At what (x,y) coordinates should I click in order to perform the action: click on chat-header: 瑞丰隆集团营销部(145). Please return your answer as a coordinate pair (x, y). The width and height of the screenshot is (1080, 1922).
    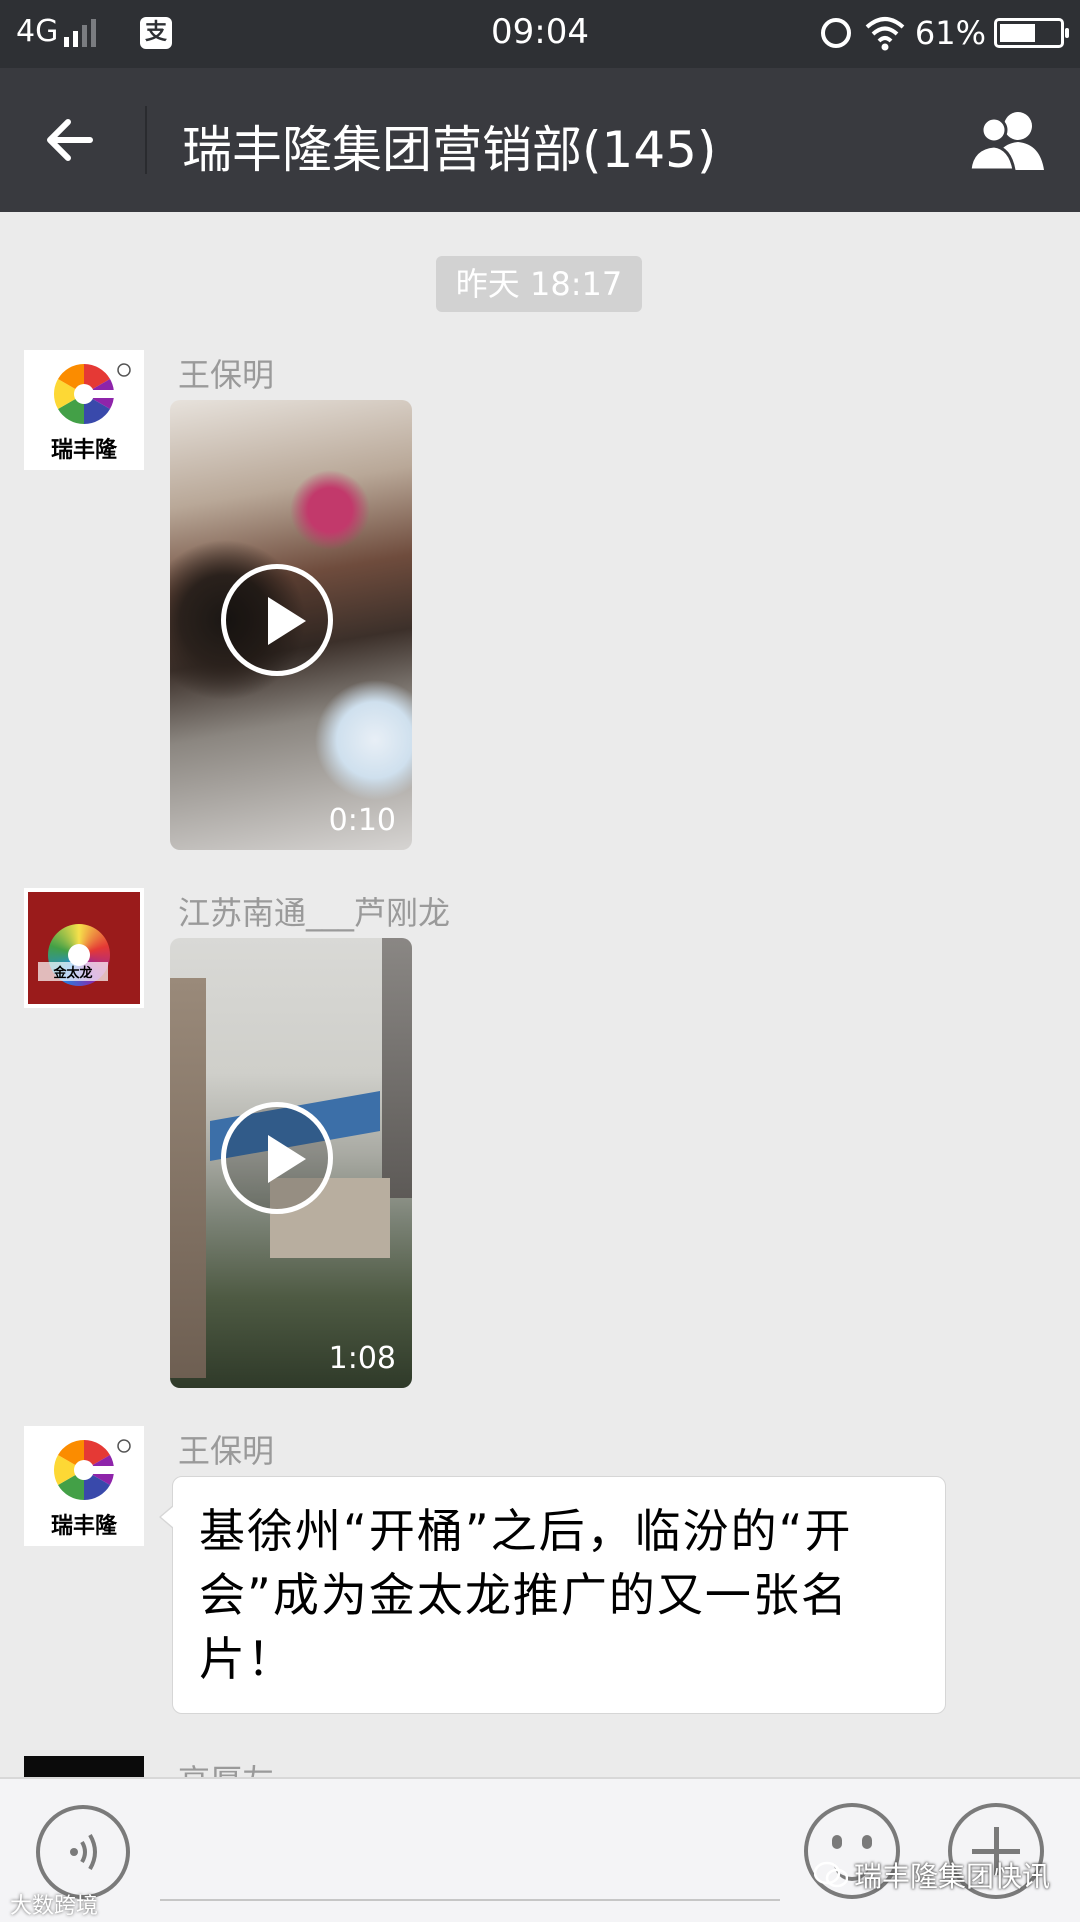
    Looking at the image, I should click on (540, 140).